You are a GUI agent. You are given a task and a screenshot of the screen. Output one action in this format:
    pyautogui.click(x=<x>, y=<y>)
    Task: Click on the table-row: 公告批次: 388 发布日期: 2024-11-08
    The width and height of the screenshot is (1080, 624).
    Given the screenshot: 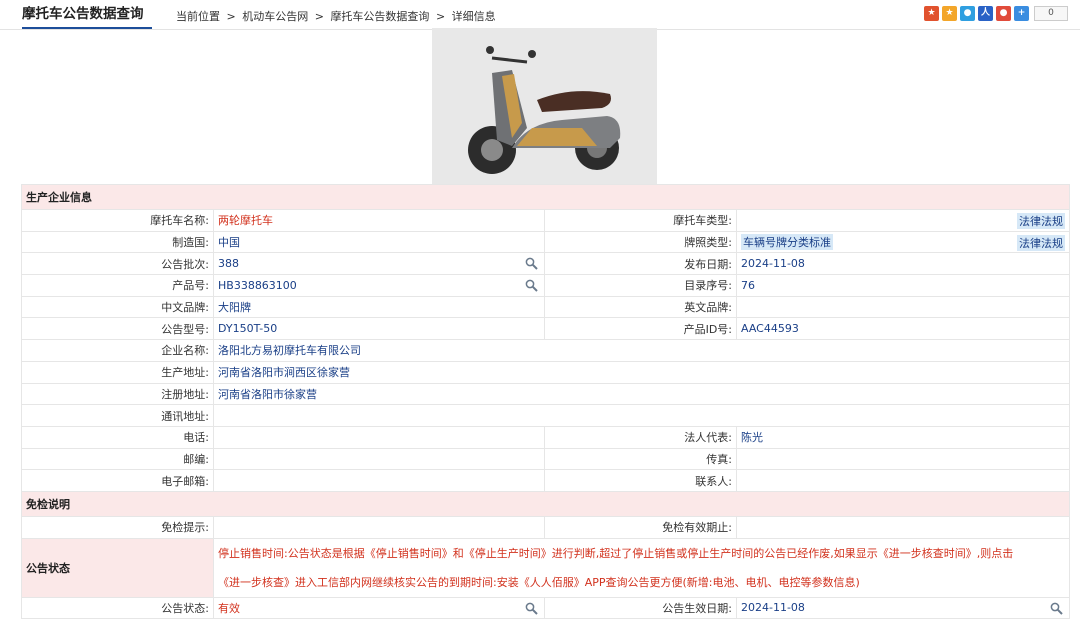 What is the action you would take?
    pyautogui.click(x=545, y=264)
    